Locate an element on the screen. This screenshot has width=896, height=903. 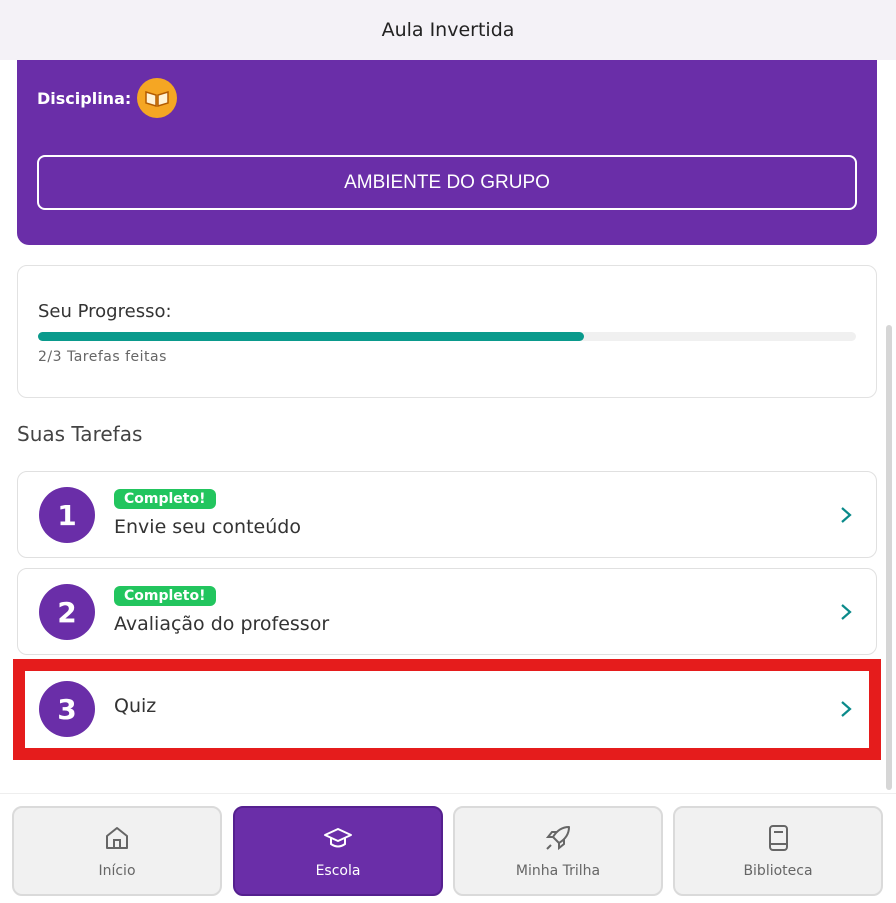
nav-item-biblioteca: Biblioteca is located at coordinates (778, 851).